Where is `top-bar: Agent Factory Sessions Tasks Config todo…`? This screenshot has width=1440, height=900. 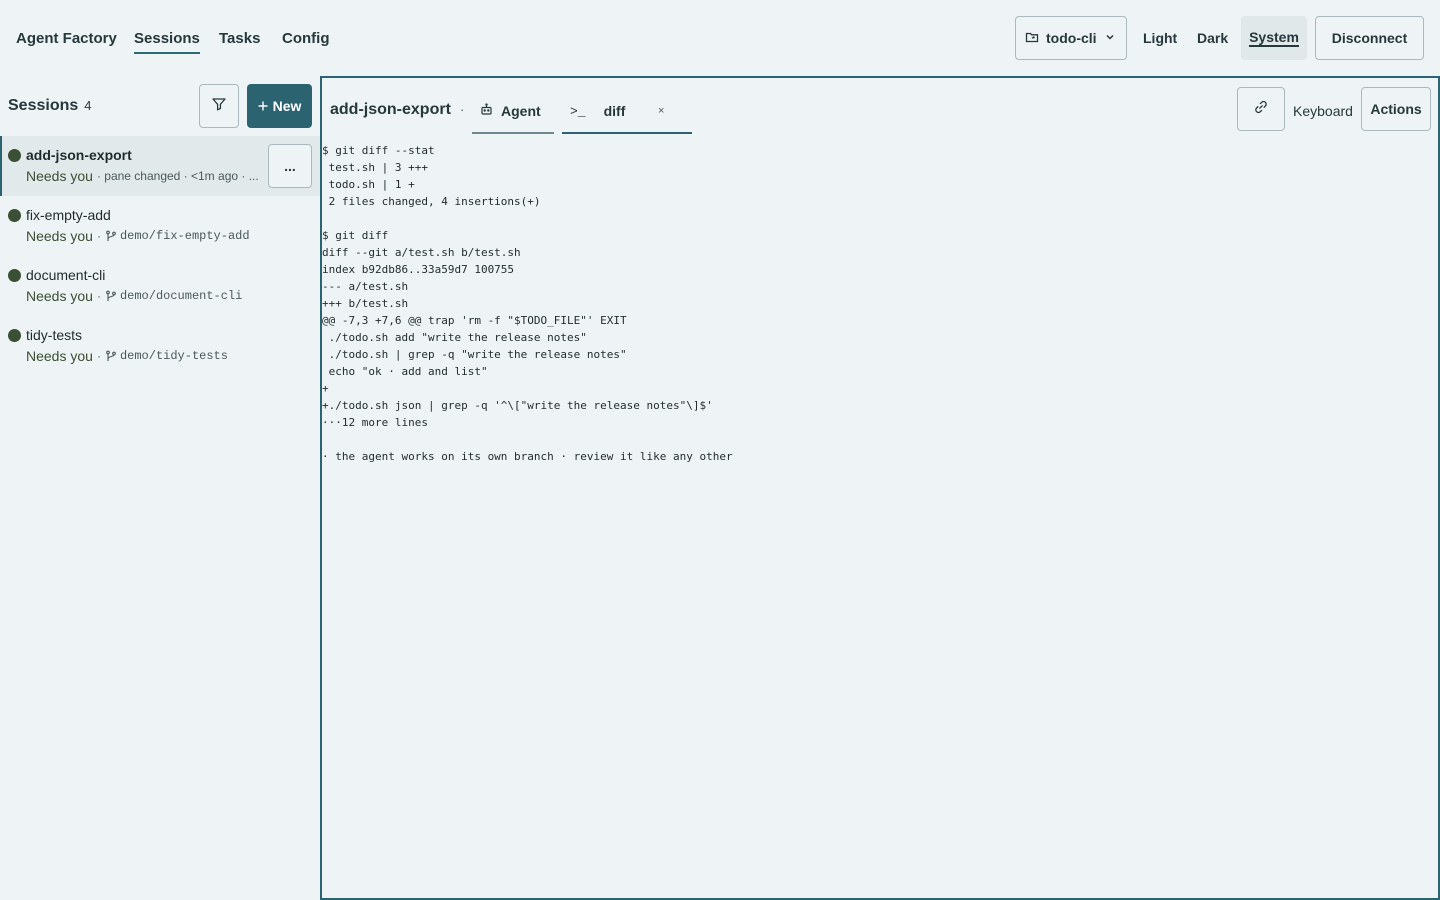 top-bar: Agent Factory Sessions Tasks Config todo… is located at coordinates (720, 38).